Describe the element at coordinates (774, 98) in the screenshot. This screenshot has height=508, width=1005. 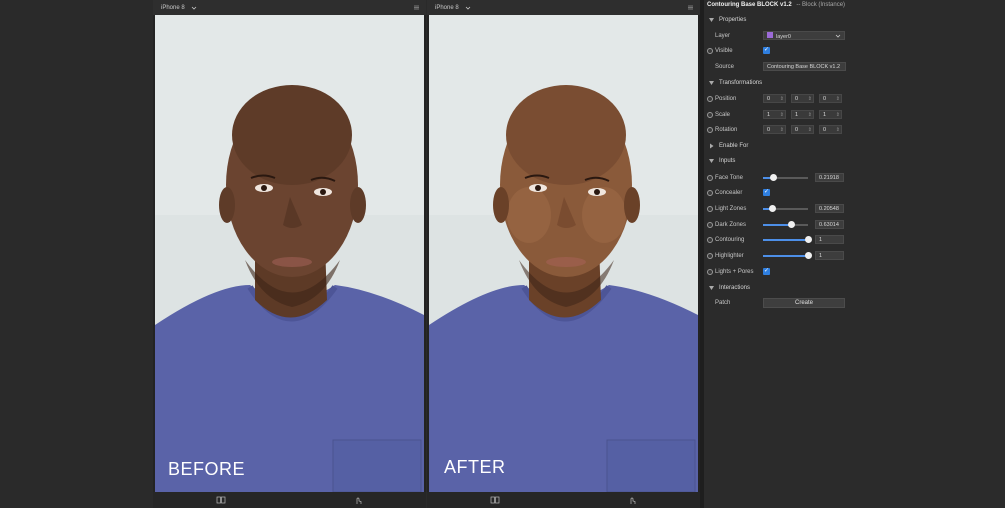
I see `position-x-input: 0` at that location.